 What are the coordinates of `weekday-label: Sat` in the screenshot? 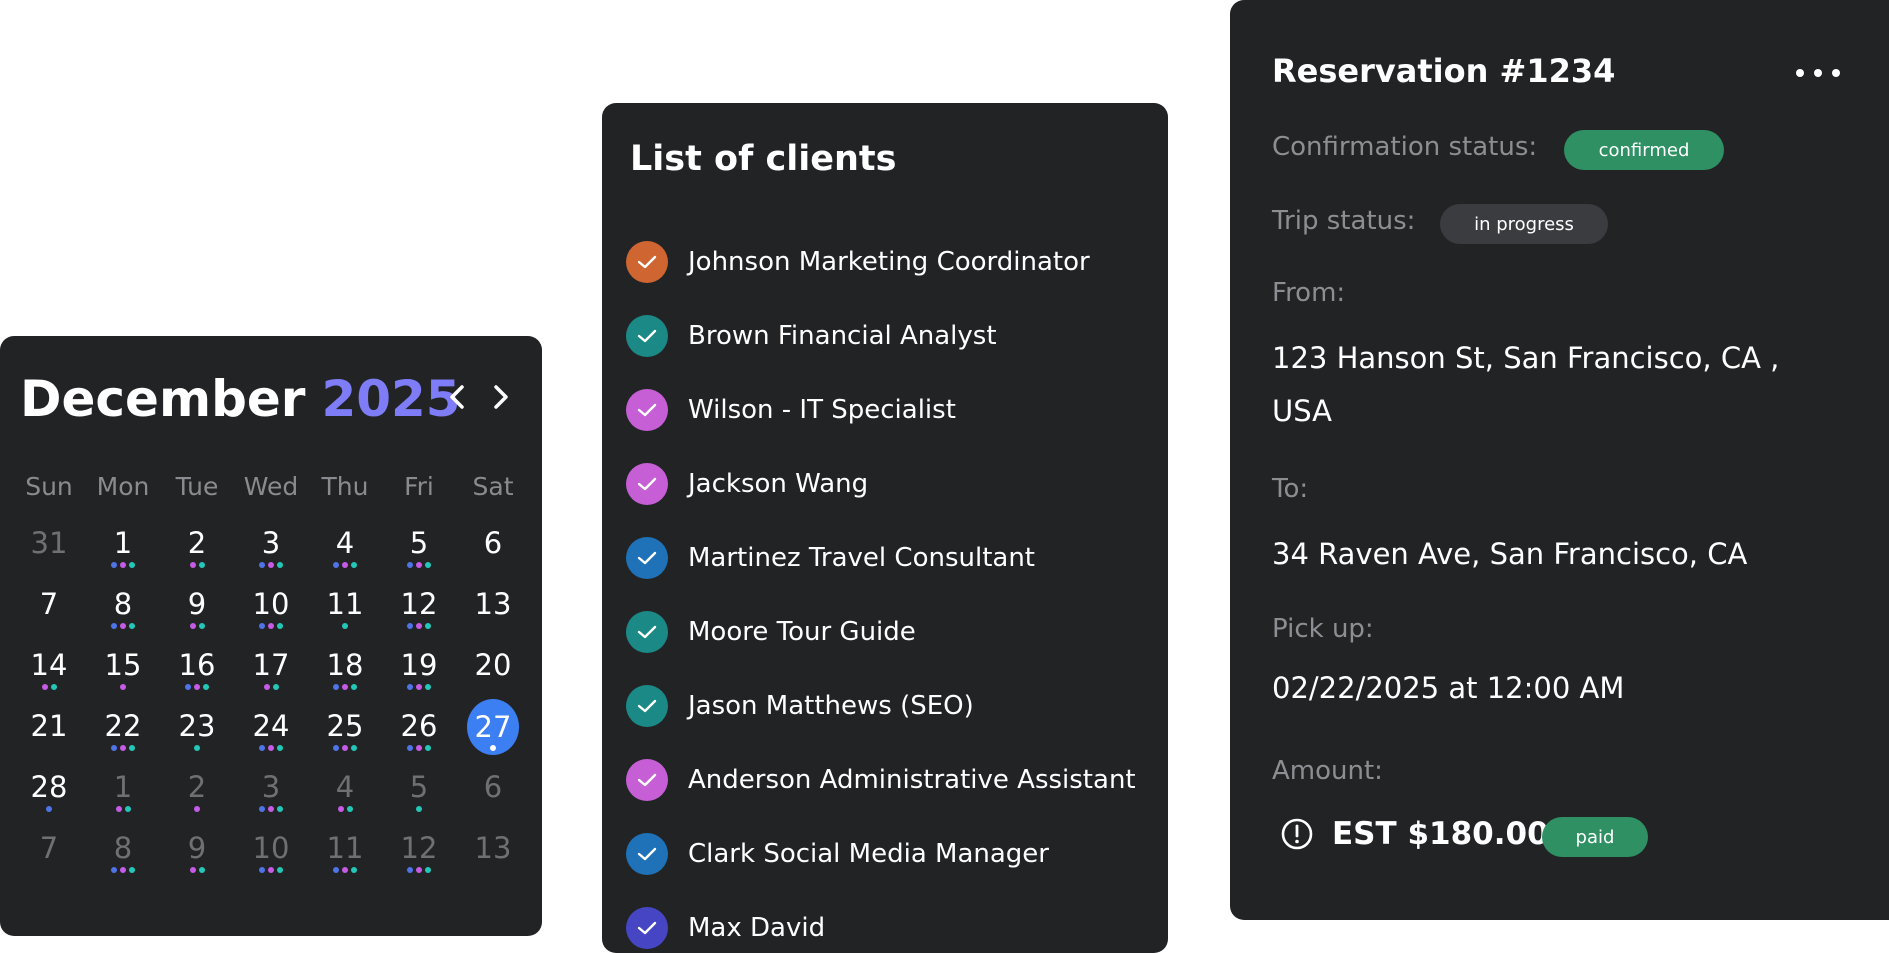 It's located at (493, 486).